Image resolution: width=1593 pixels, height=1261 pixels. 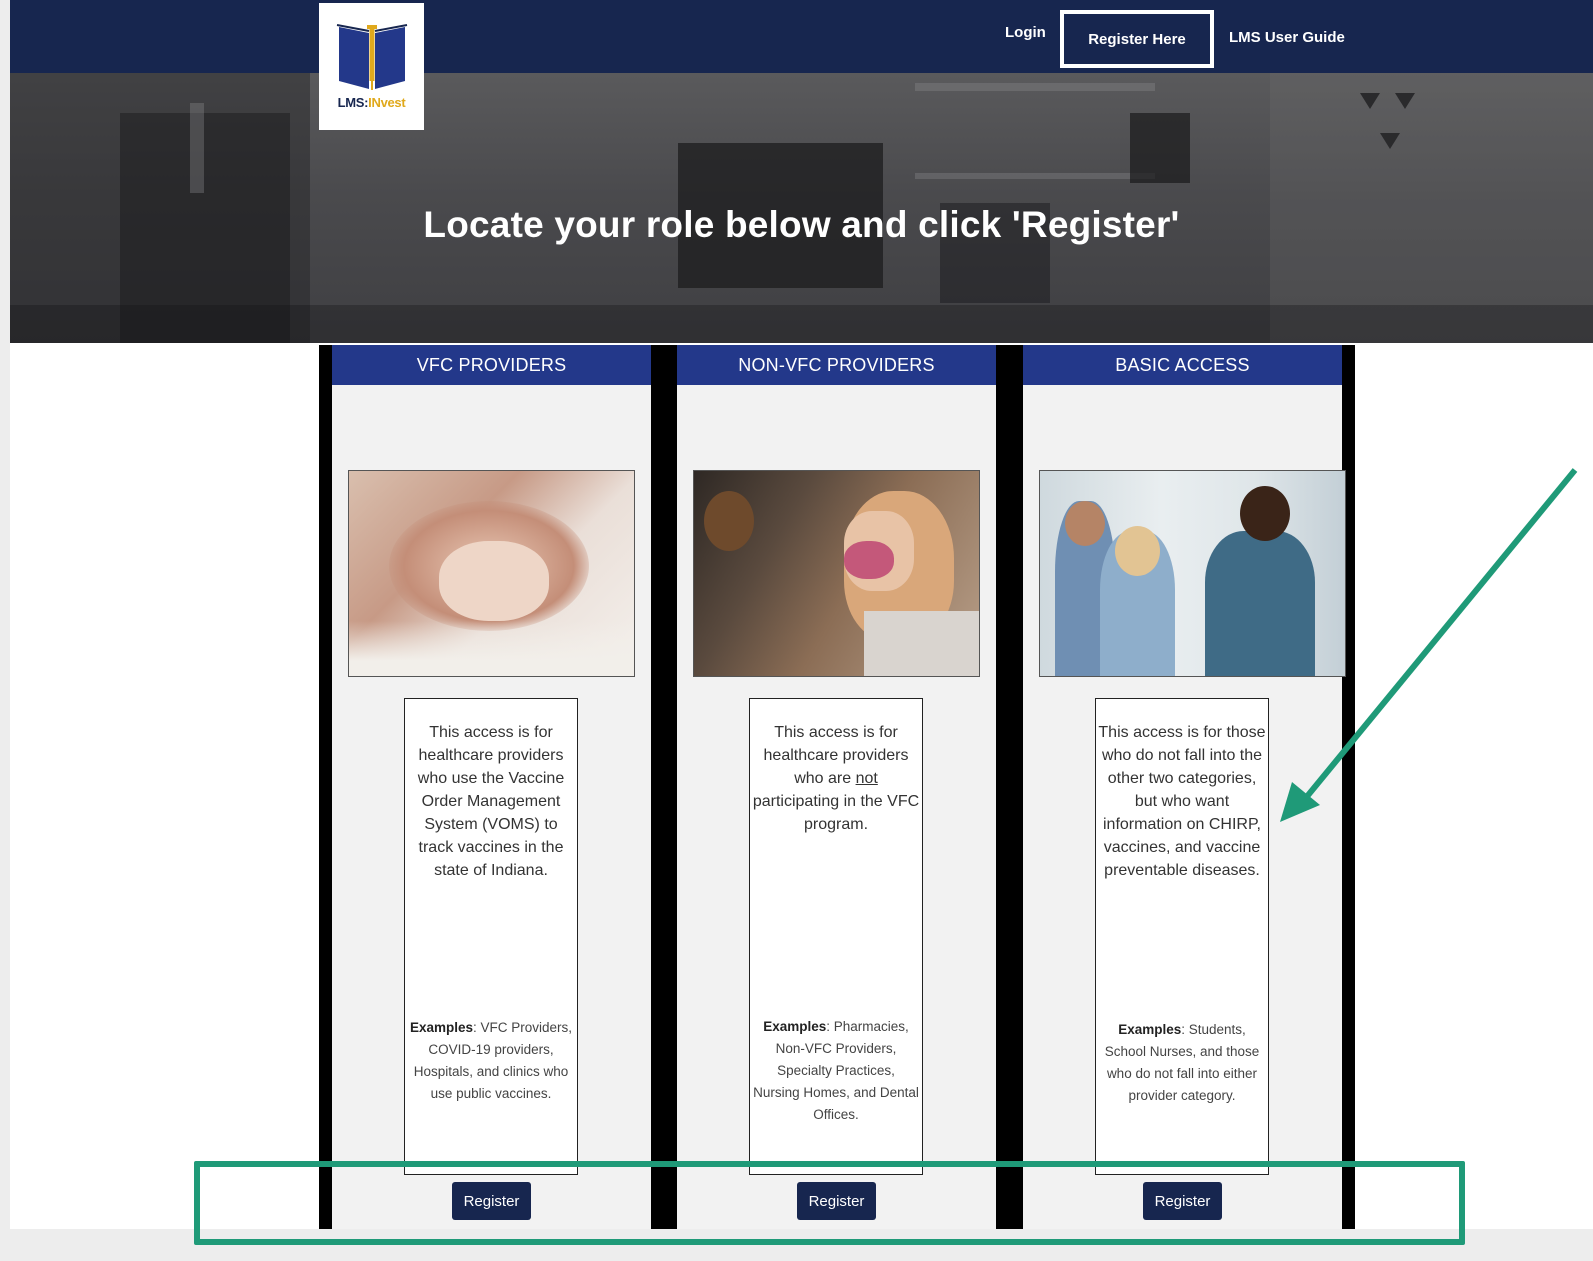 What do you see at coordinates (491, 573) in the screenshot?
I see `photo-baby-feet` at bounding box center [491, 573].